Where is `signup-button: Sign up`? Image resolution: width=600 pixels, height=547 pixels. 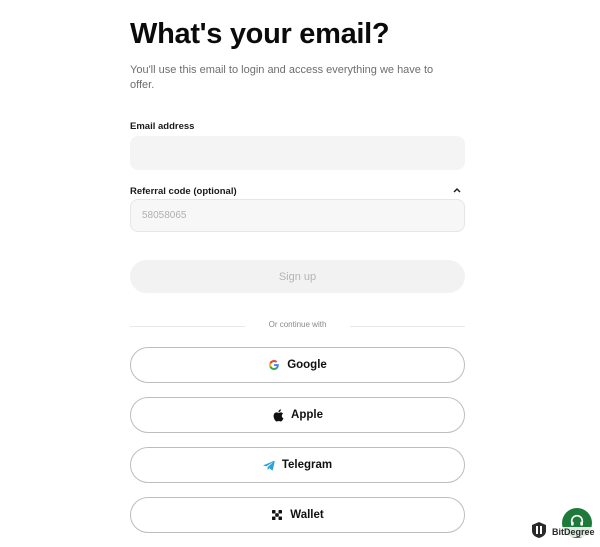 signup-button: Sign up is located at coordinates (297, 276).